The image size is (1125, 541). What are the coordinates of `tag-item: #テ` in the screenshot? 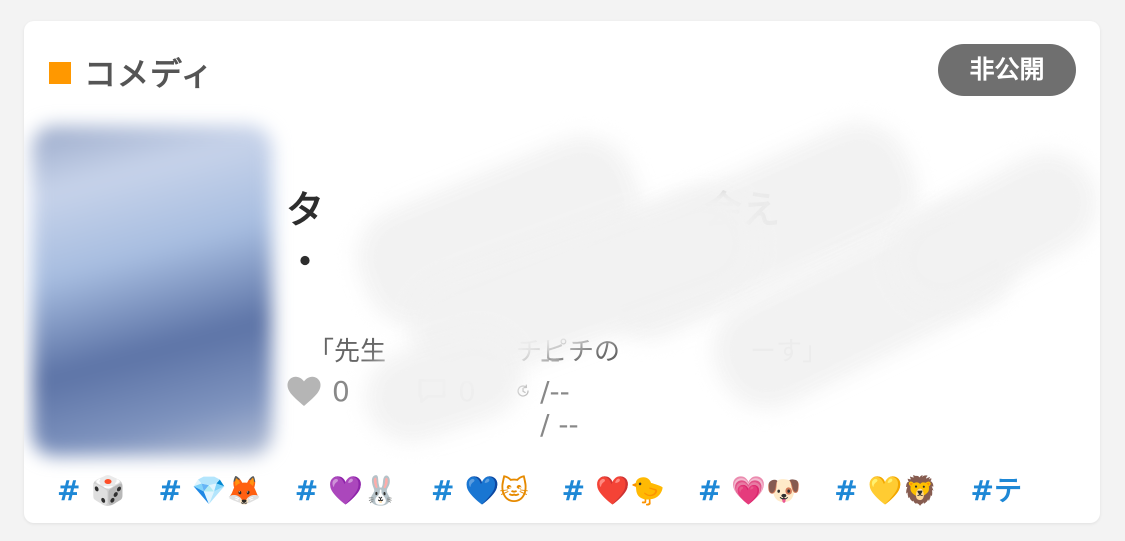 It's located at (1001, 491).